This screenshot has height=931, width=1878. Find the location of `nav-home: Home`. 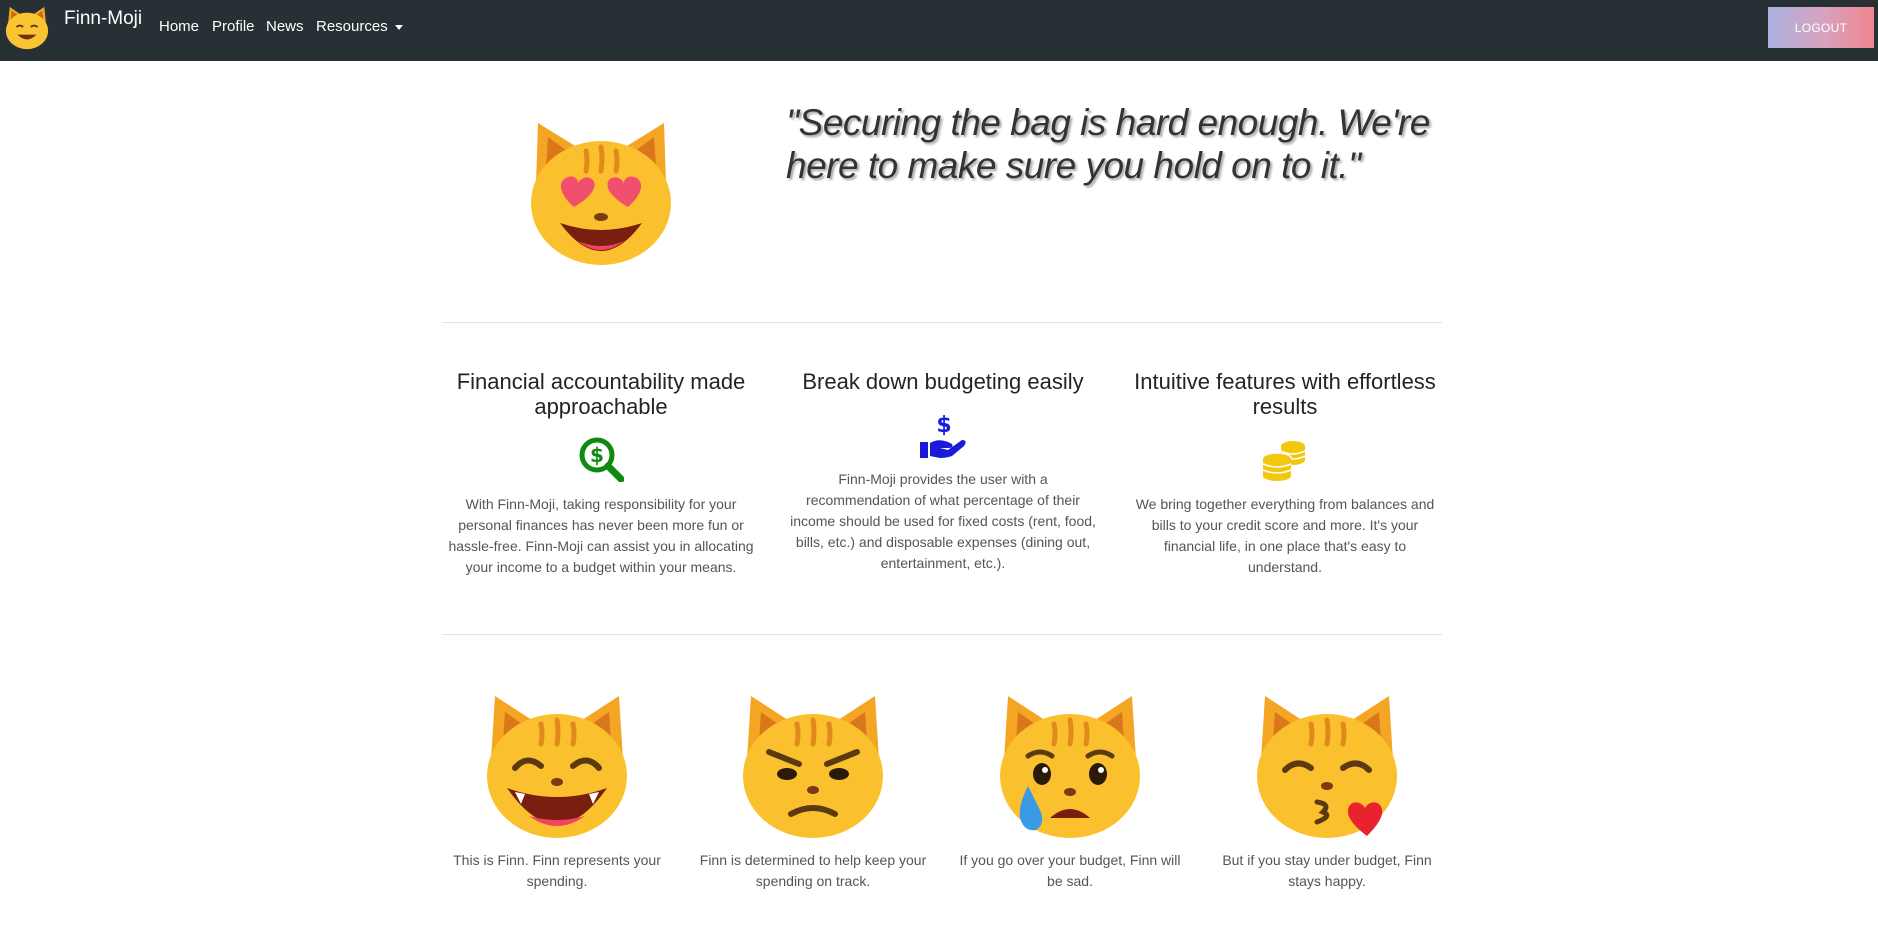

nav-home: Home is located at coordinates (179, 26).